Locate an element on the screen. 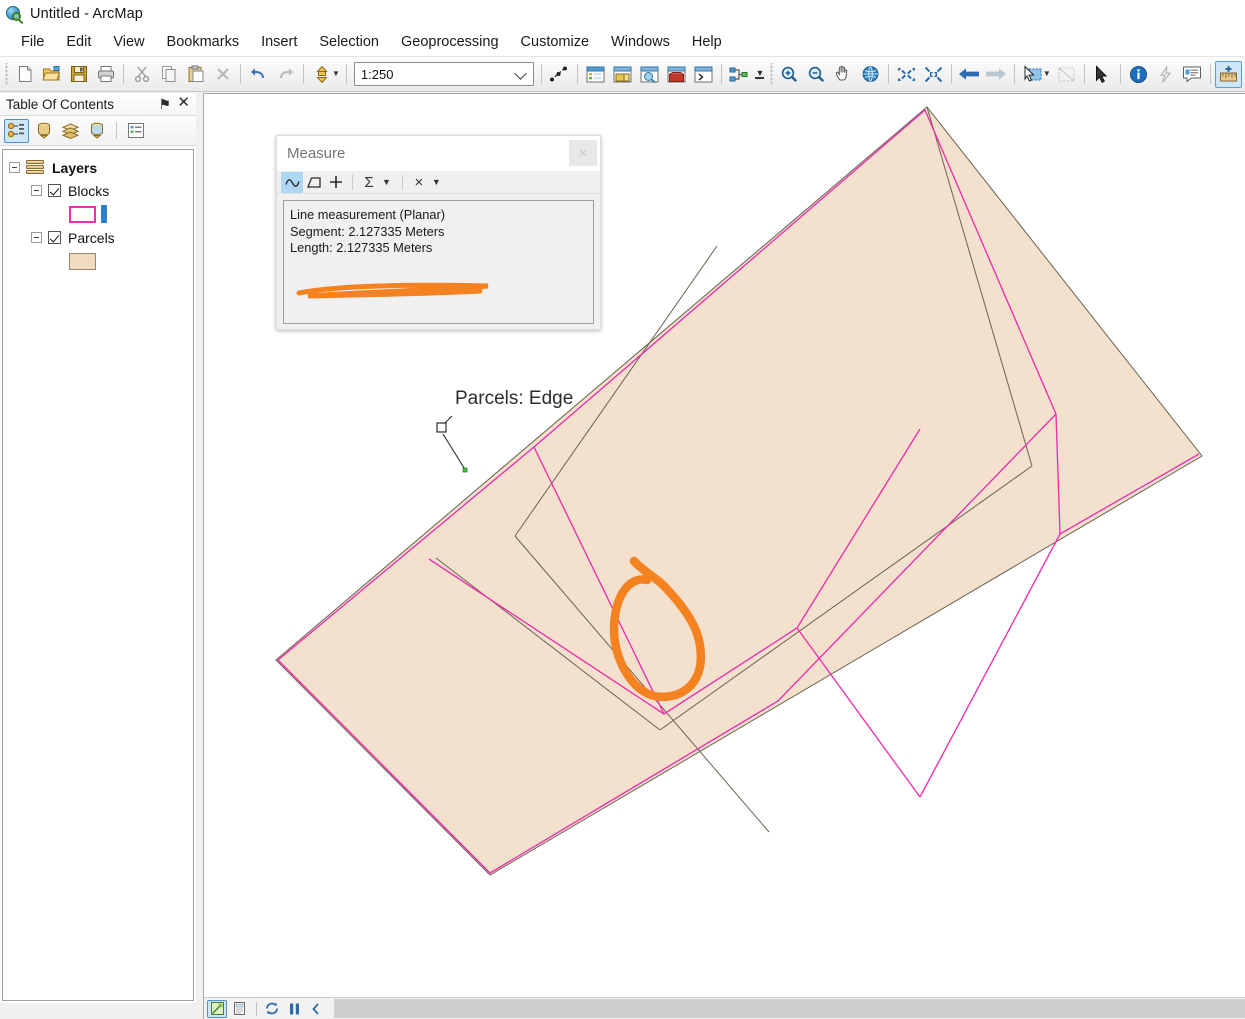 This screenshot has width=1245, height=1019. toc-layer-tree: Layers Blocks Parcels is located at coordinates (98, 575).